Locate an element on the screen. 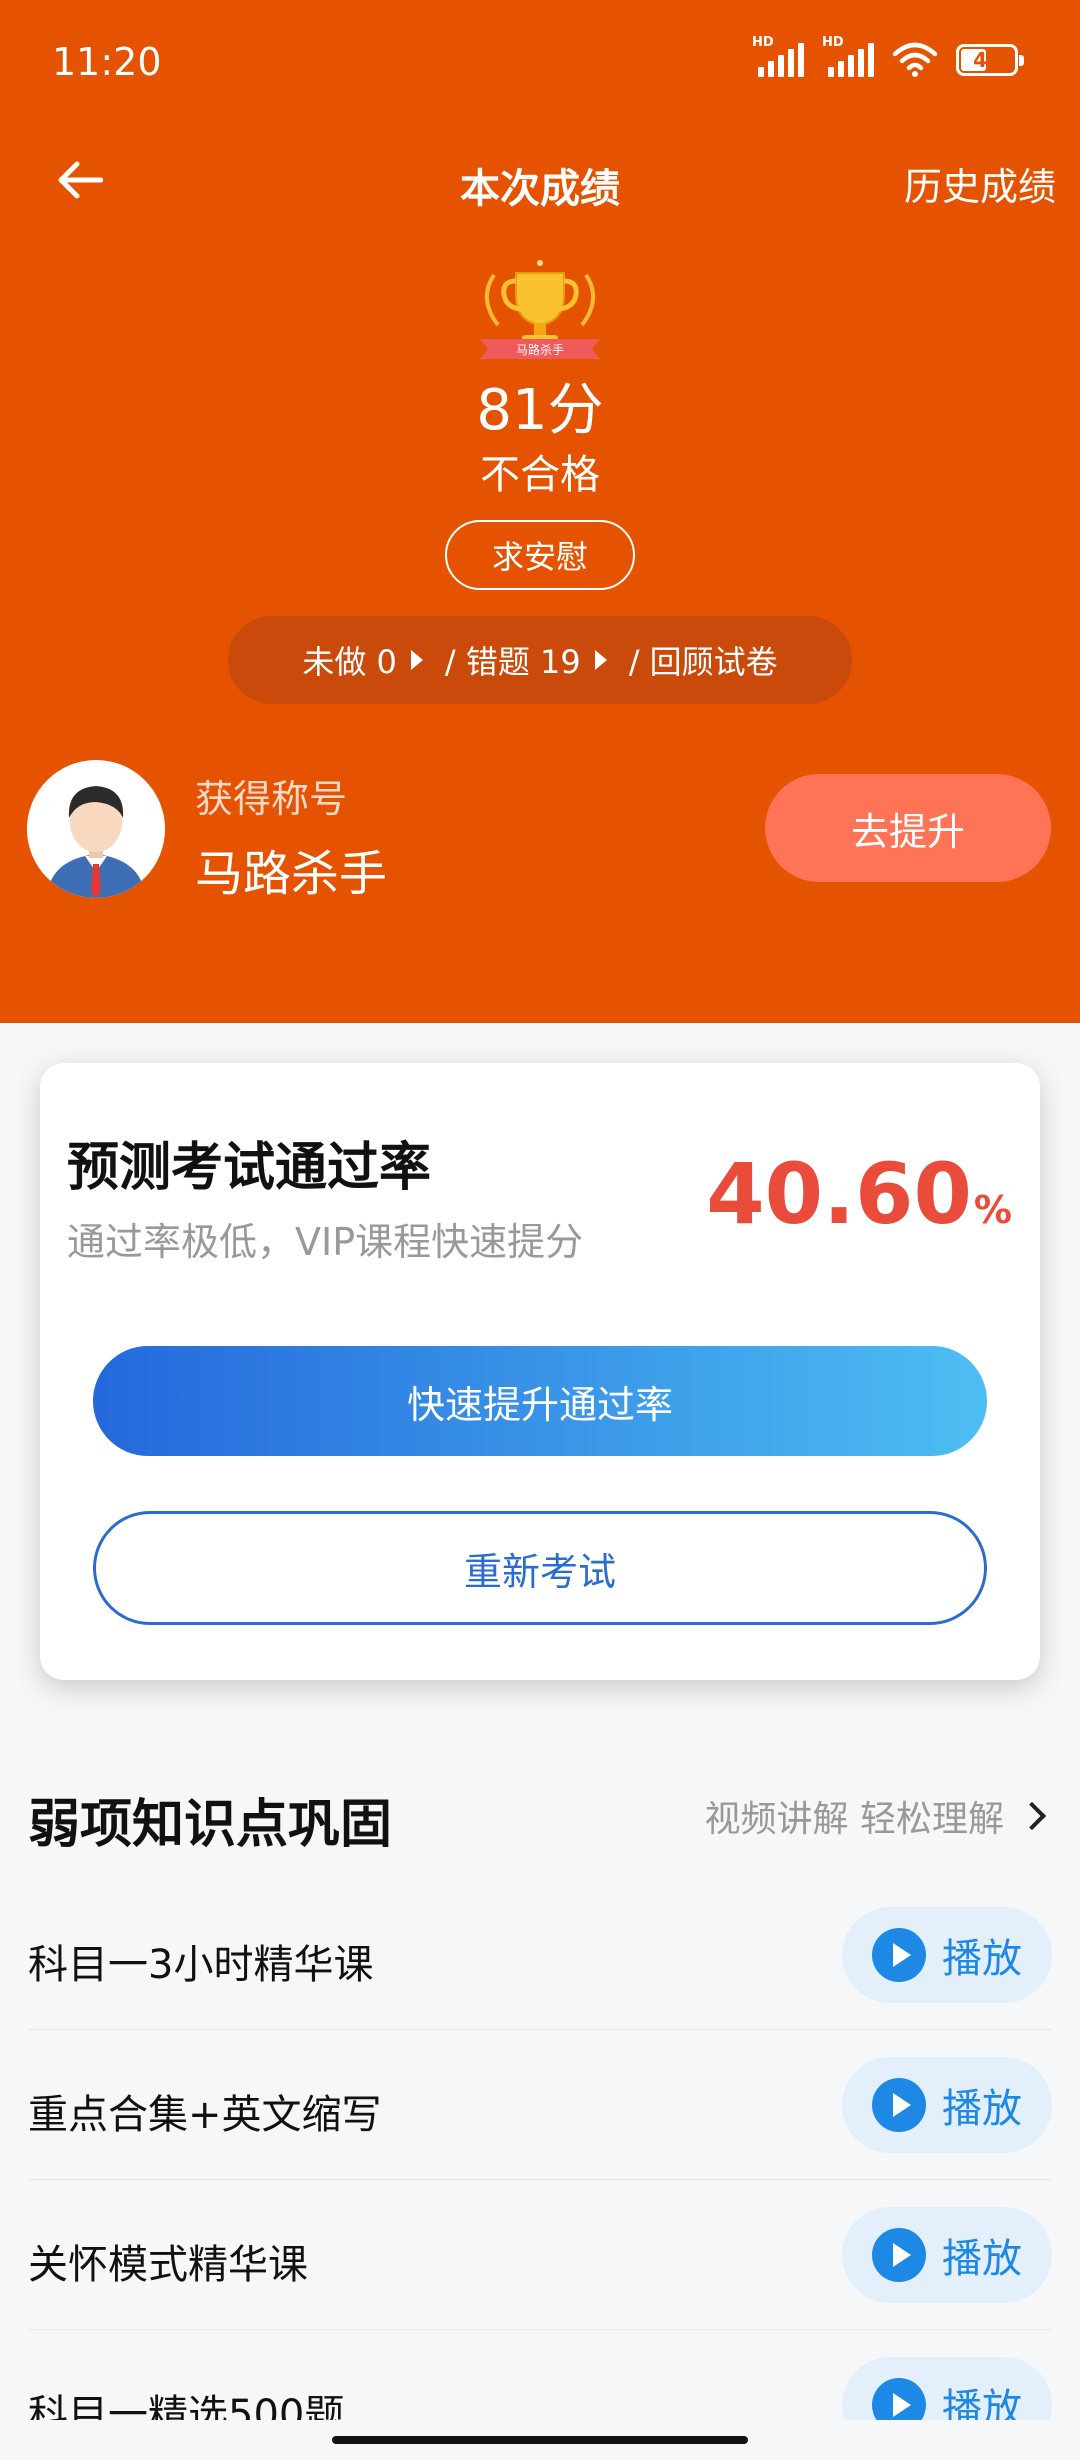  svg-text: 马路杀手 is located at coordinates (540, 349).